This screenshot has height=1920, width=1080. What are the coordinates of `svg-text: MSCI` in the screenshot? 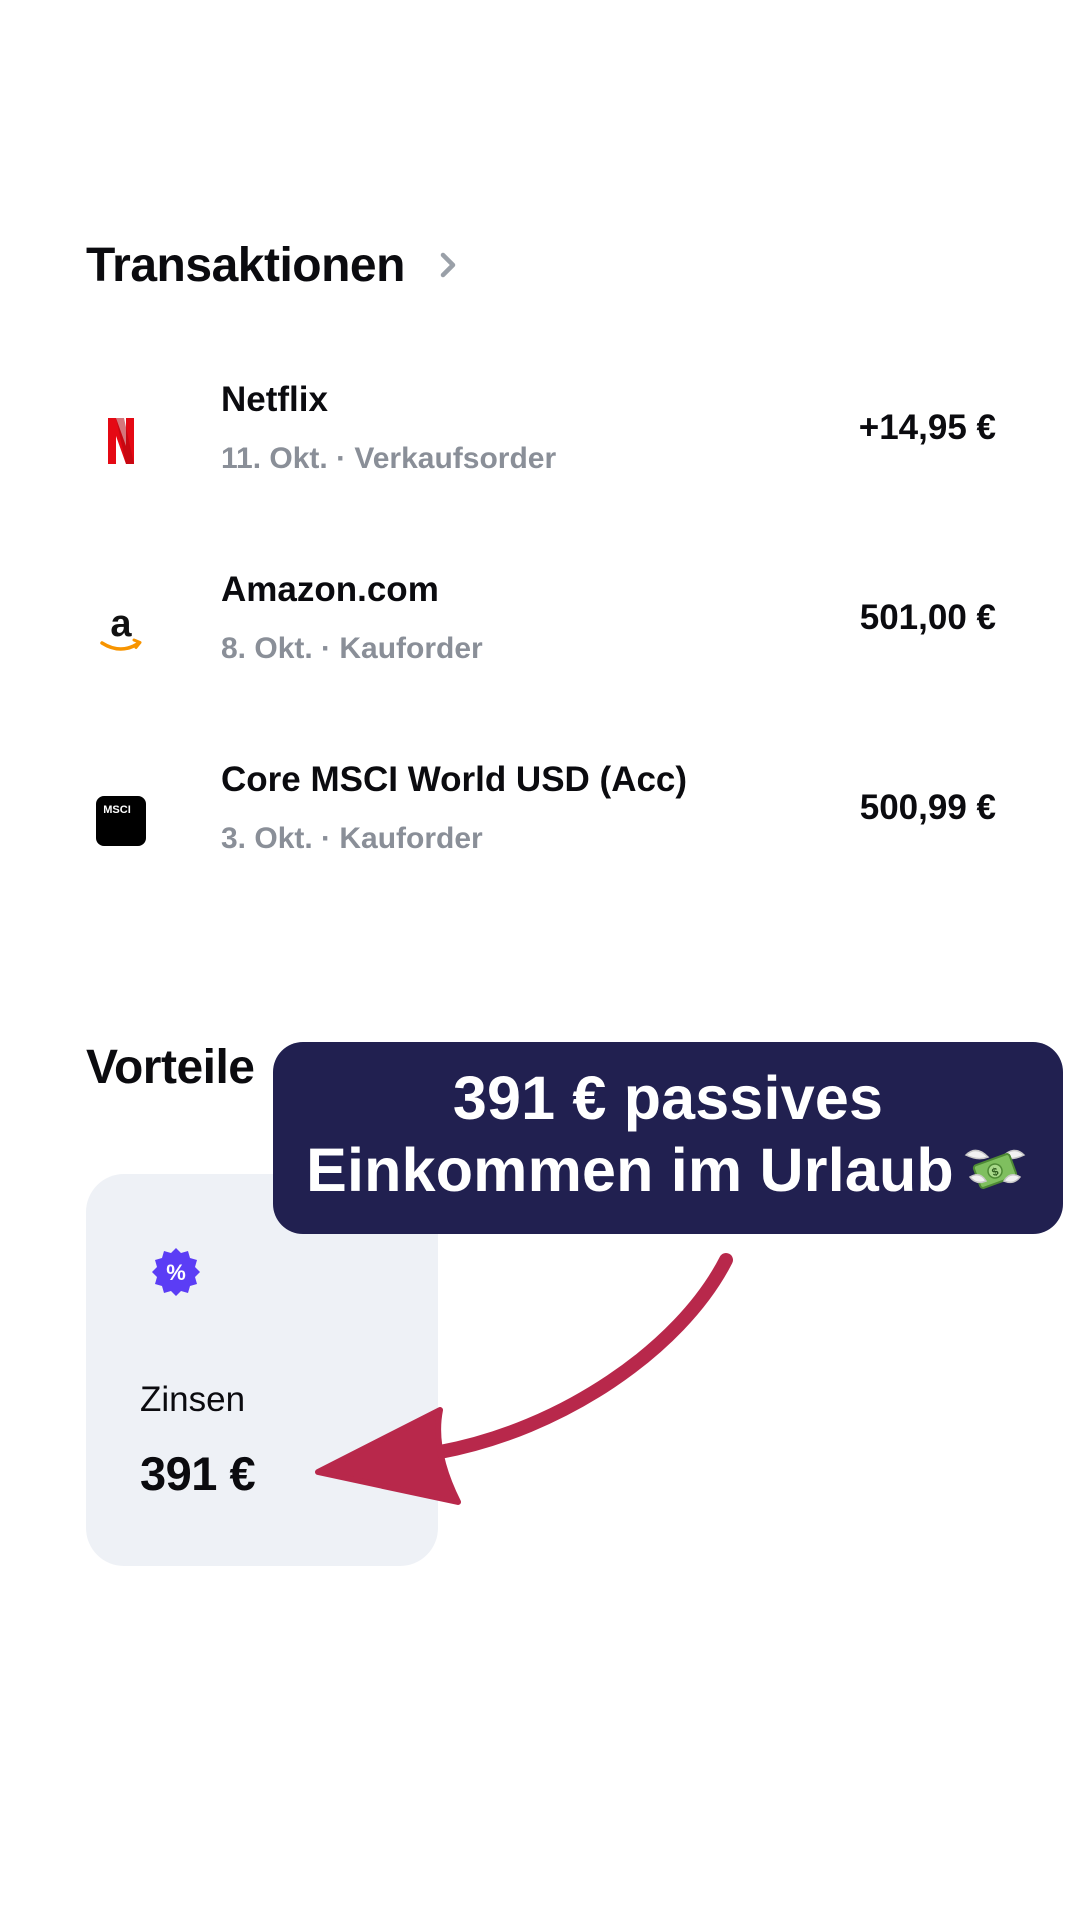 It's located at (117, 810).